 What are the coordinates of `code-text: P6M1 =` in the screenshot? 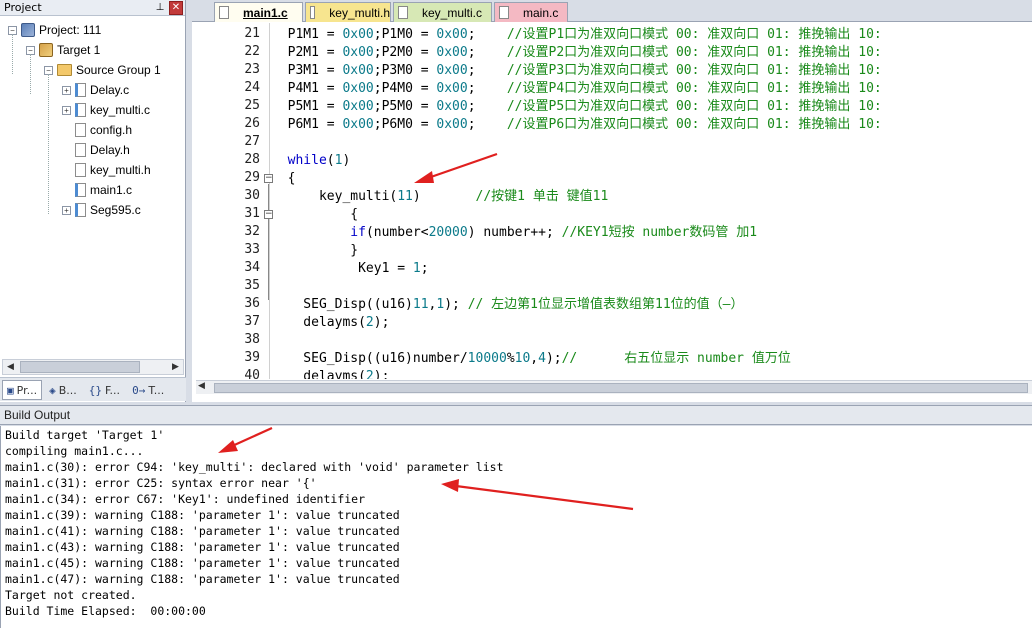 It's located at (307, 124).